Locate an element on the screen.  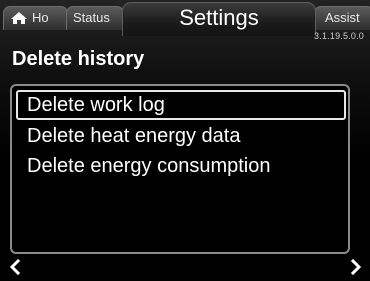
tab-status-label: Status is located at coordinates (91, 17).